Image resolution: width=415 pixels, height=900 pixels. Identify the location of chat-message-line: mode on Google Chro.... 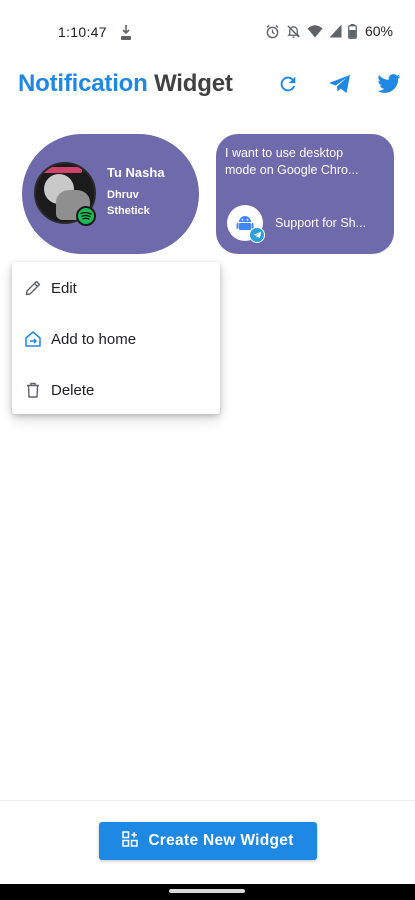
(292, 170).